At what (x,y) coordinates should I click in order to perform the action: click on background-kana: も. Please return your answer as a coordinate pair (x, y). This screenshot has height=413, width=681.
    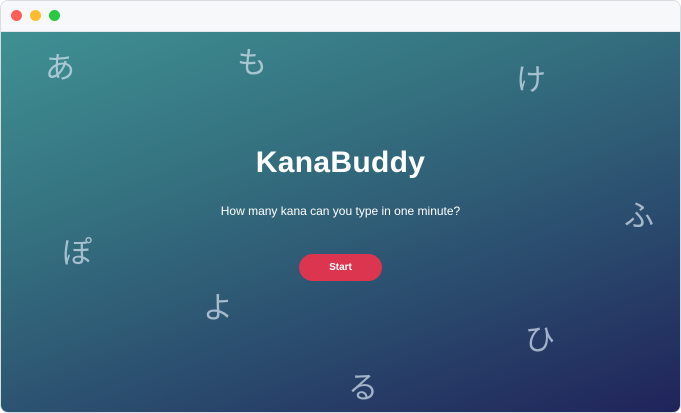
    Looking at the image, I should click on (252, 63).